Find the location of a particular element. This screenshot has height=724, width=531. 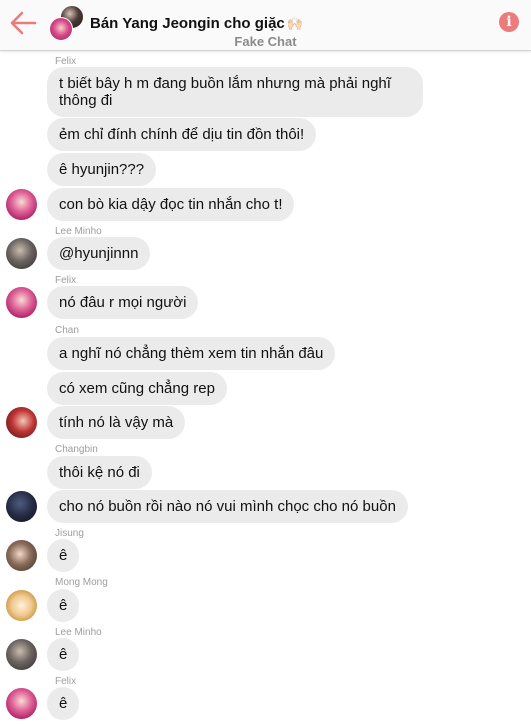

chat-title: Bán Yang Jeongin cho giặc 🙌🏻 is located at coordinates (196, 23).